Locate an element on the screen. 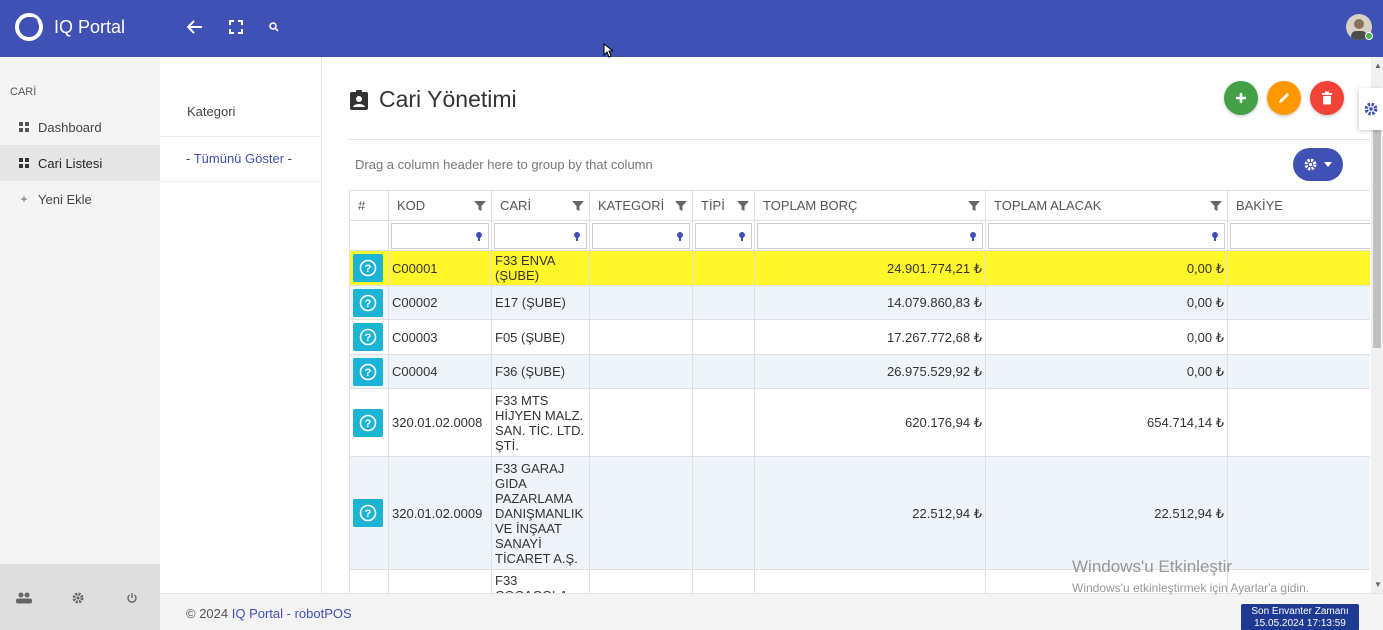 Image resolution: width=1383 pixels, height=630 pixels. column-header-tipi: TİPİ is located at coordinates (723, 205).